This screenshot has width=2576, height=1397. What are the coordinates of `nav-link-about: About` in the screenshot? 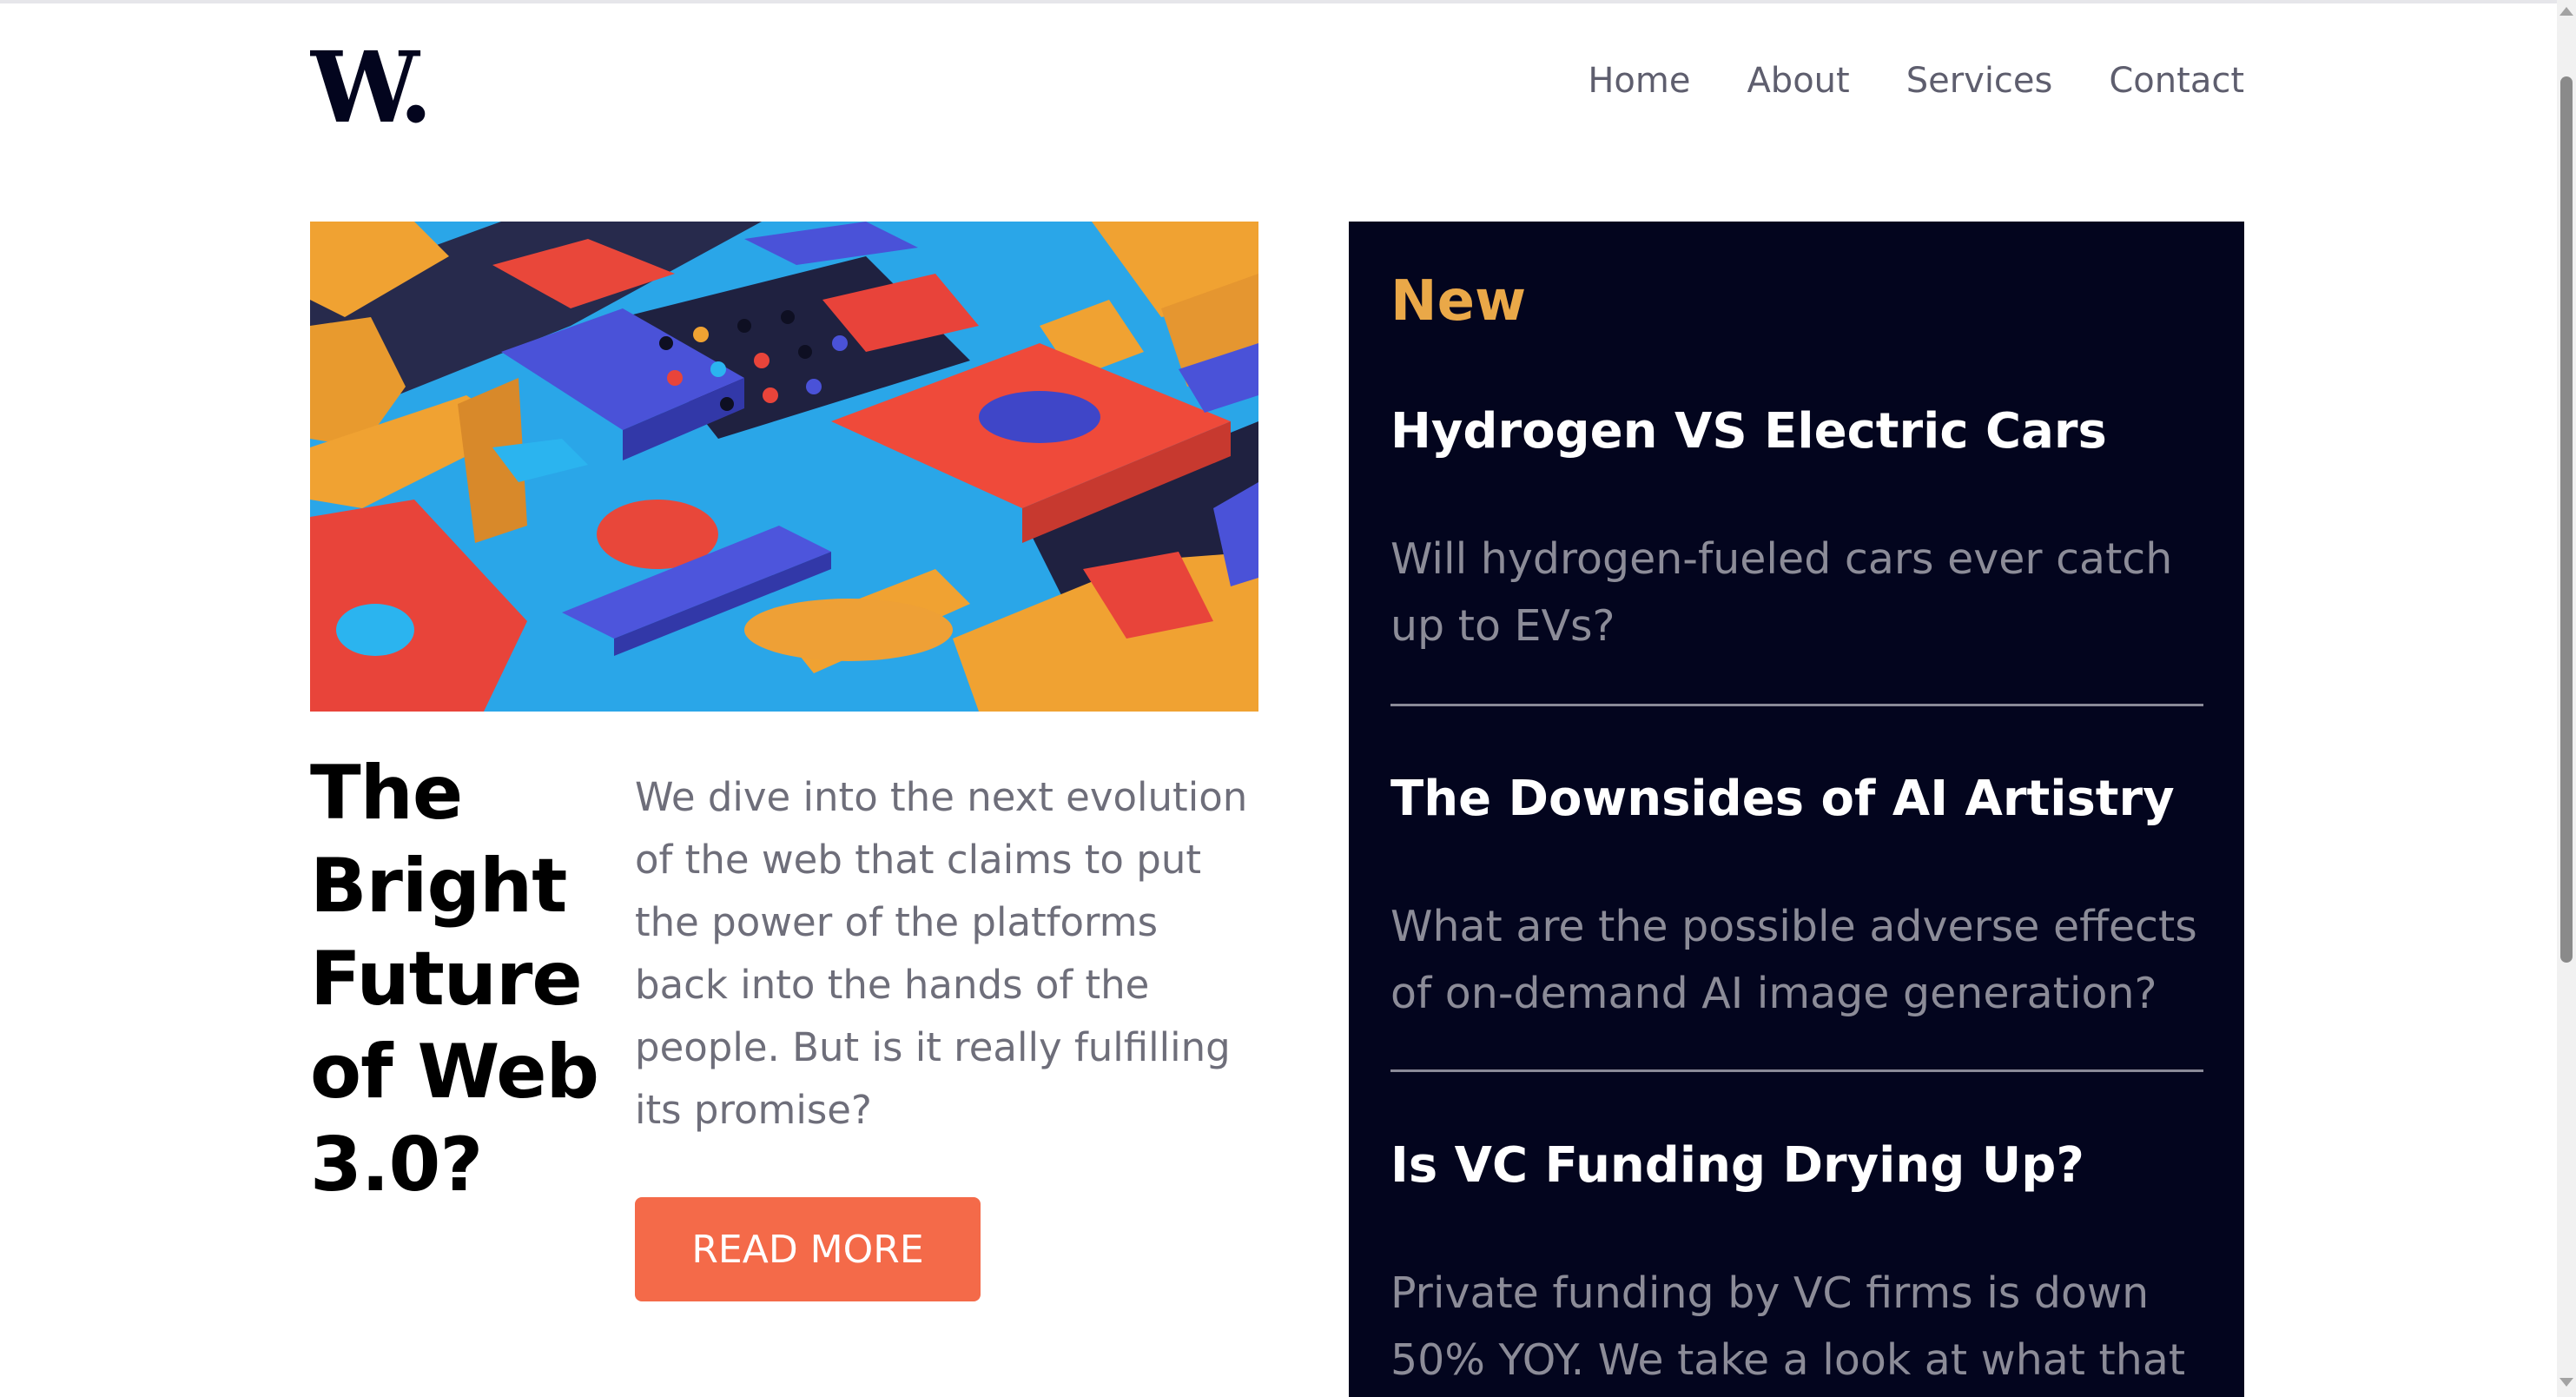 It's located at (1798, 81).